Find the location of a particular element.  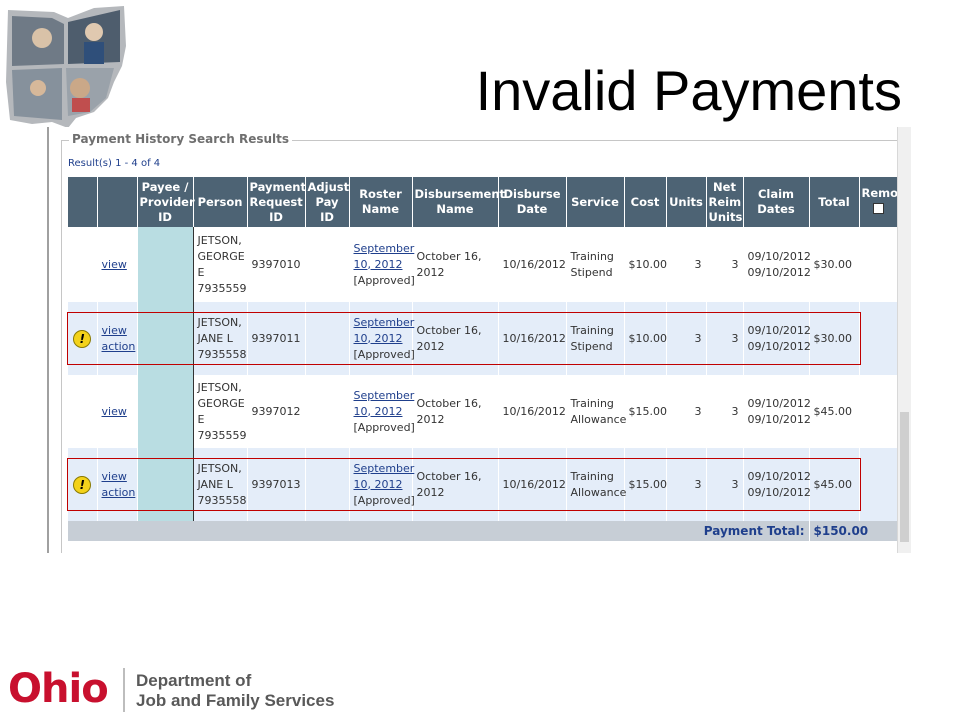

col-header-payee: Payee / Provider ID is located at coordinates (166, 202).